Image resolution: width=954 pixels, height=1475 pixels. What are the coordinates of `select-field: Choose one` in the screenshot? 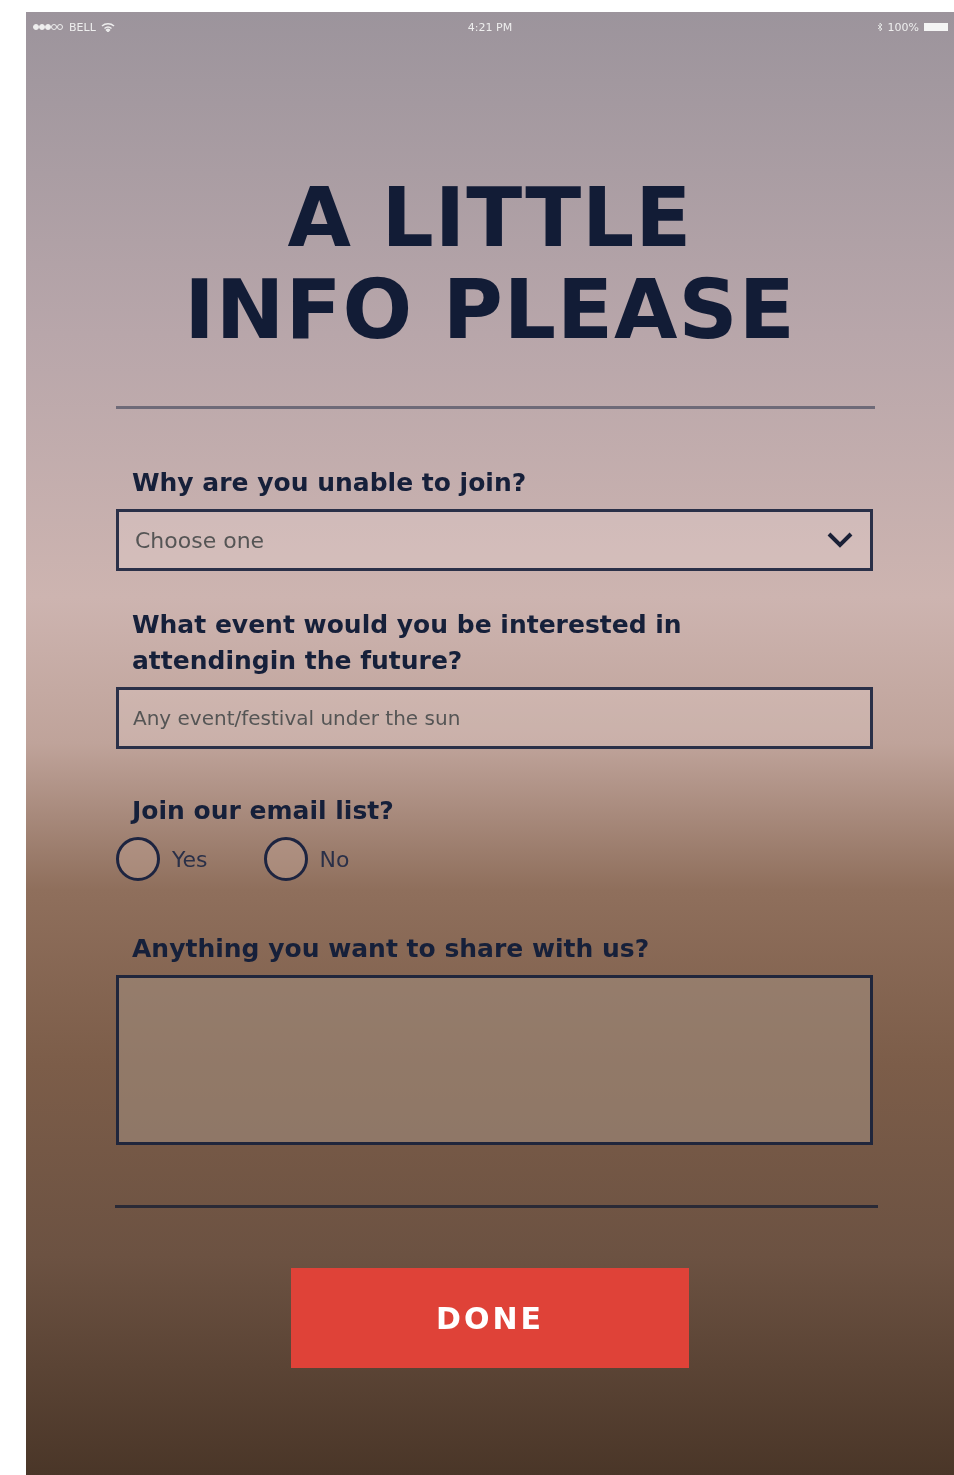 It's located at (494, 540).